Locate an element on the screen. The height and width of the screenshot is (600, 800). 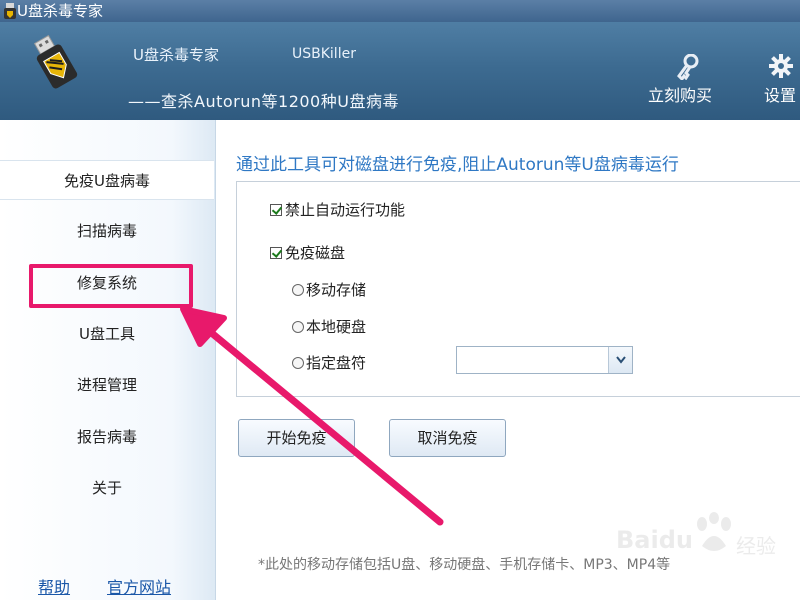
local-disk-radio: 本地硬盘 is located at coordinates (329, 326).